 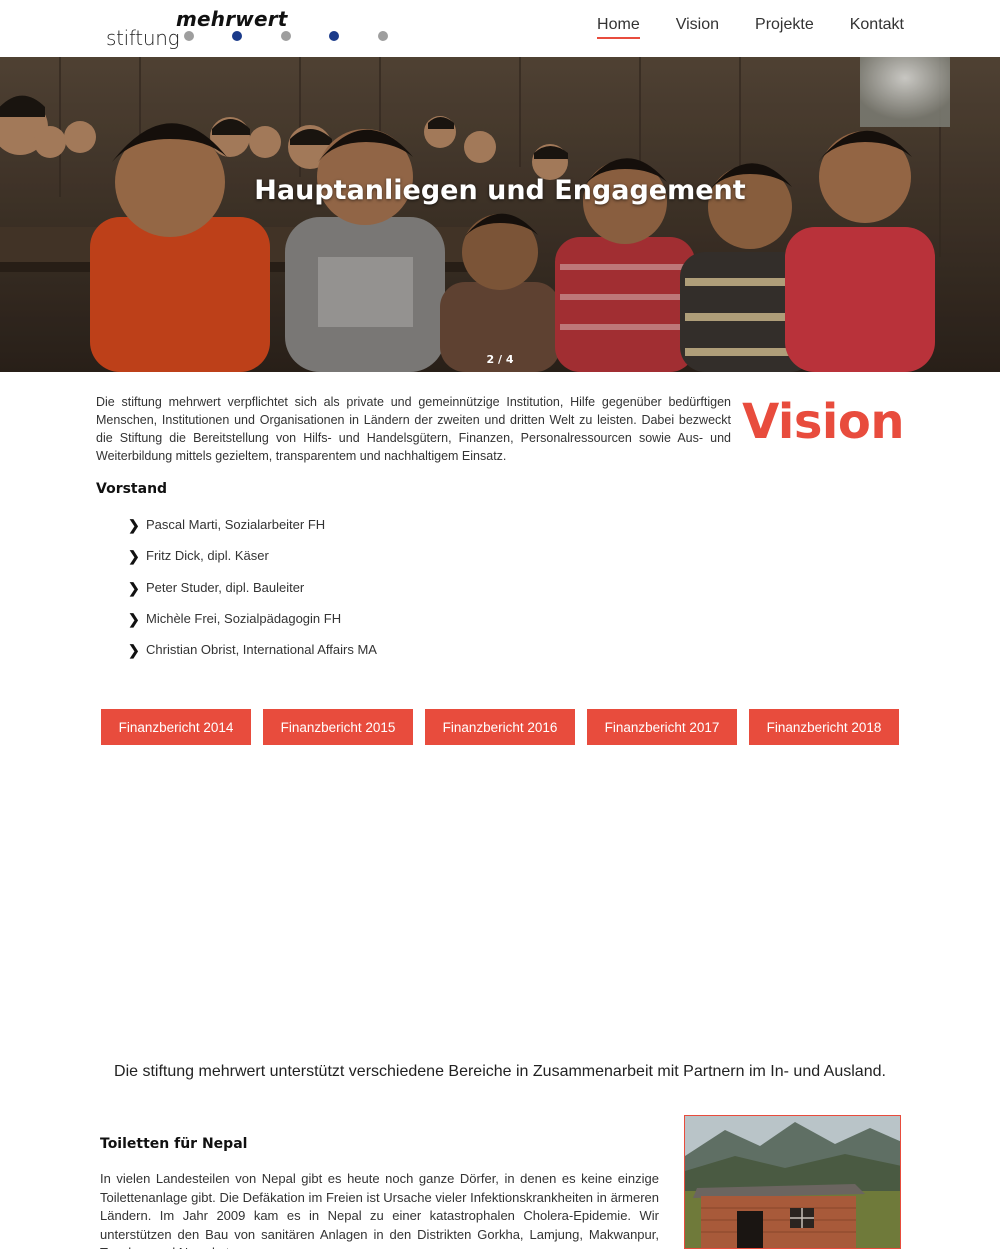 I want to click on nepal-hut-photo, so click(x=792, y=1182).